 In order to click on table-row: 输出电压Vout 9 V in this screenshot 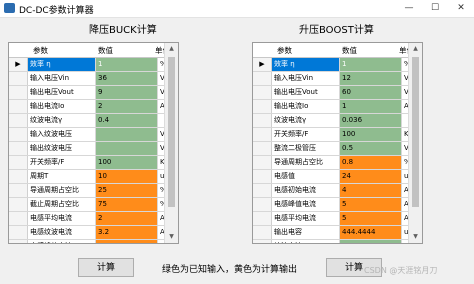, I will do `click(87, 93)`.